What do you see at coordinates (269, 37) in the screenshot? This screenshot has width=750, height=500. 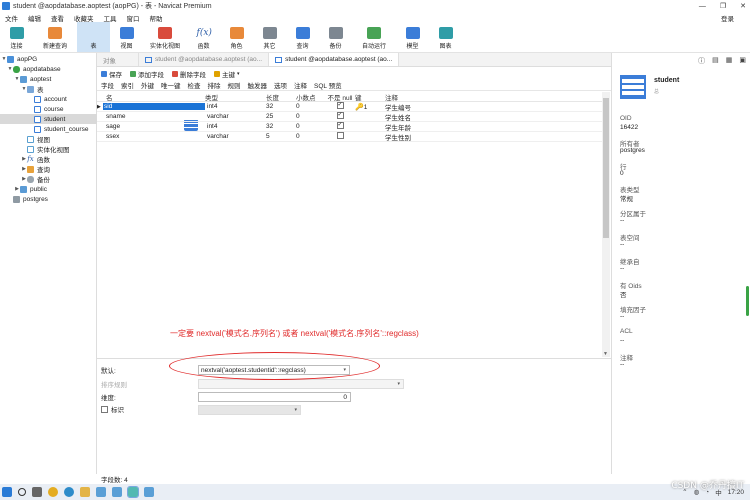 I see `toolbar-other-button: 其它` at bounding box center [269, 37].